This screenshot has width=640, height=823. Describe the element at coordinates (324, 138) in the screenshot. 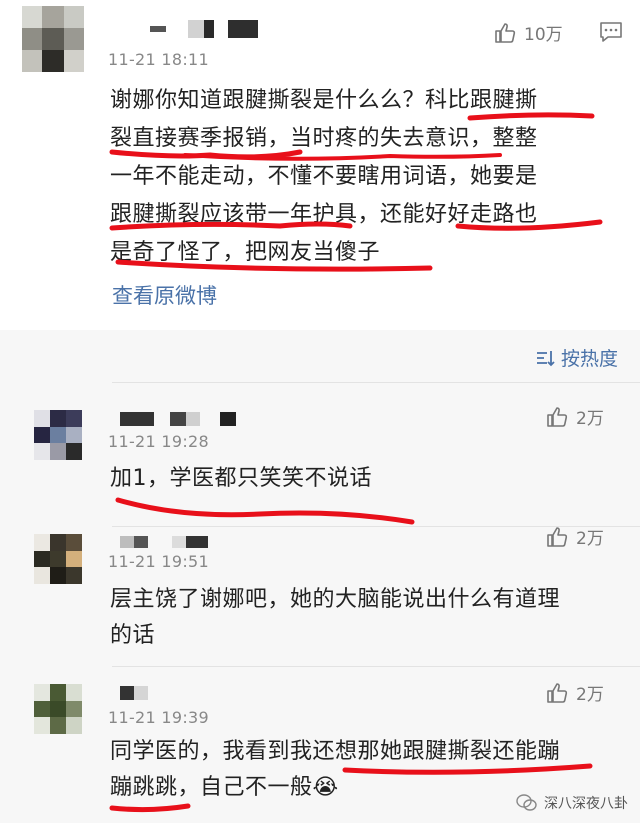

I see `comment-line: 裂直接赛季报销，当时疼的失去意识，整整` at that location.